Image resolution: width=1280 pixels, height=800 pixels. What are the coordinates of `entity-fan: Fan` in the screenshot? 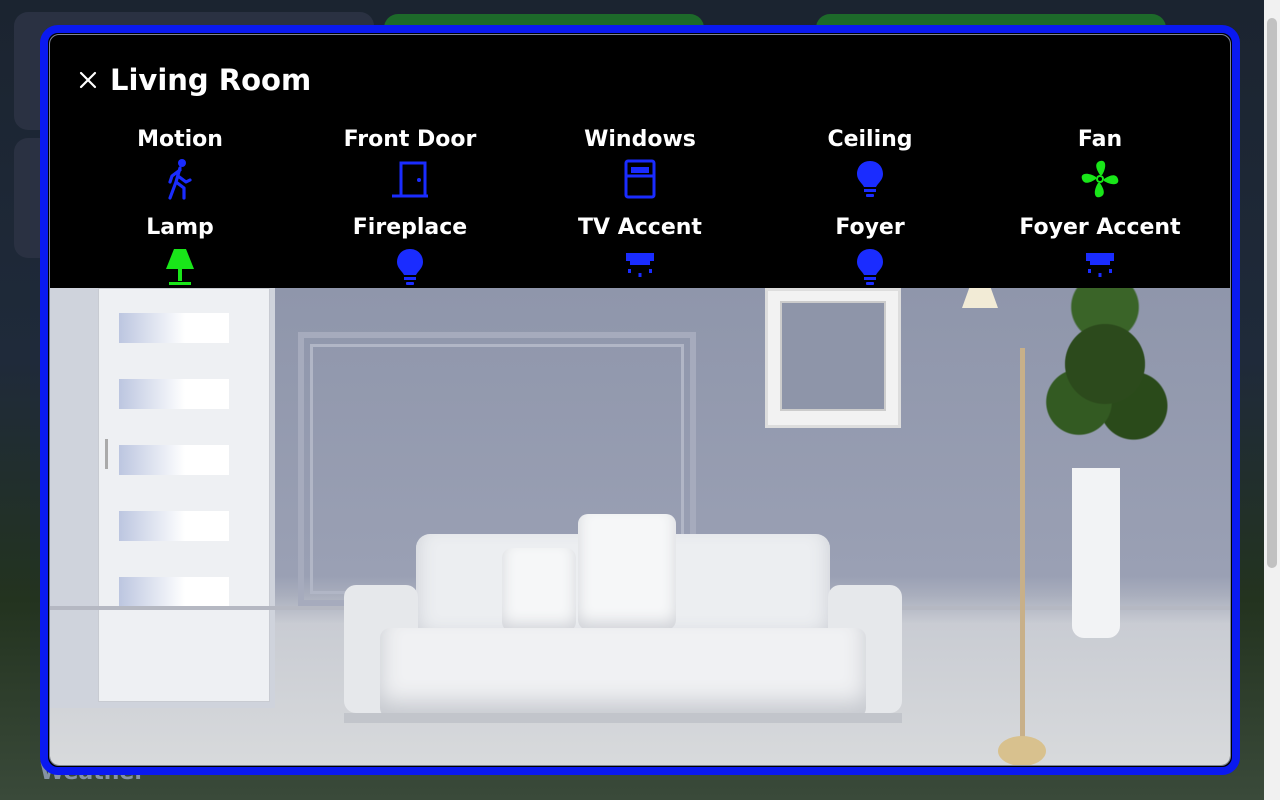 It's located at (1100, 171).